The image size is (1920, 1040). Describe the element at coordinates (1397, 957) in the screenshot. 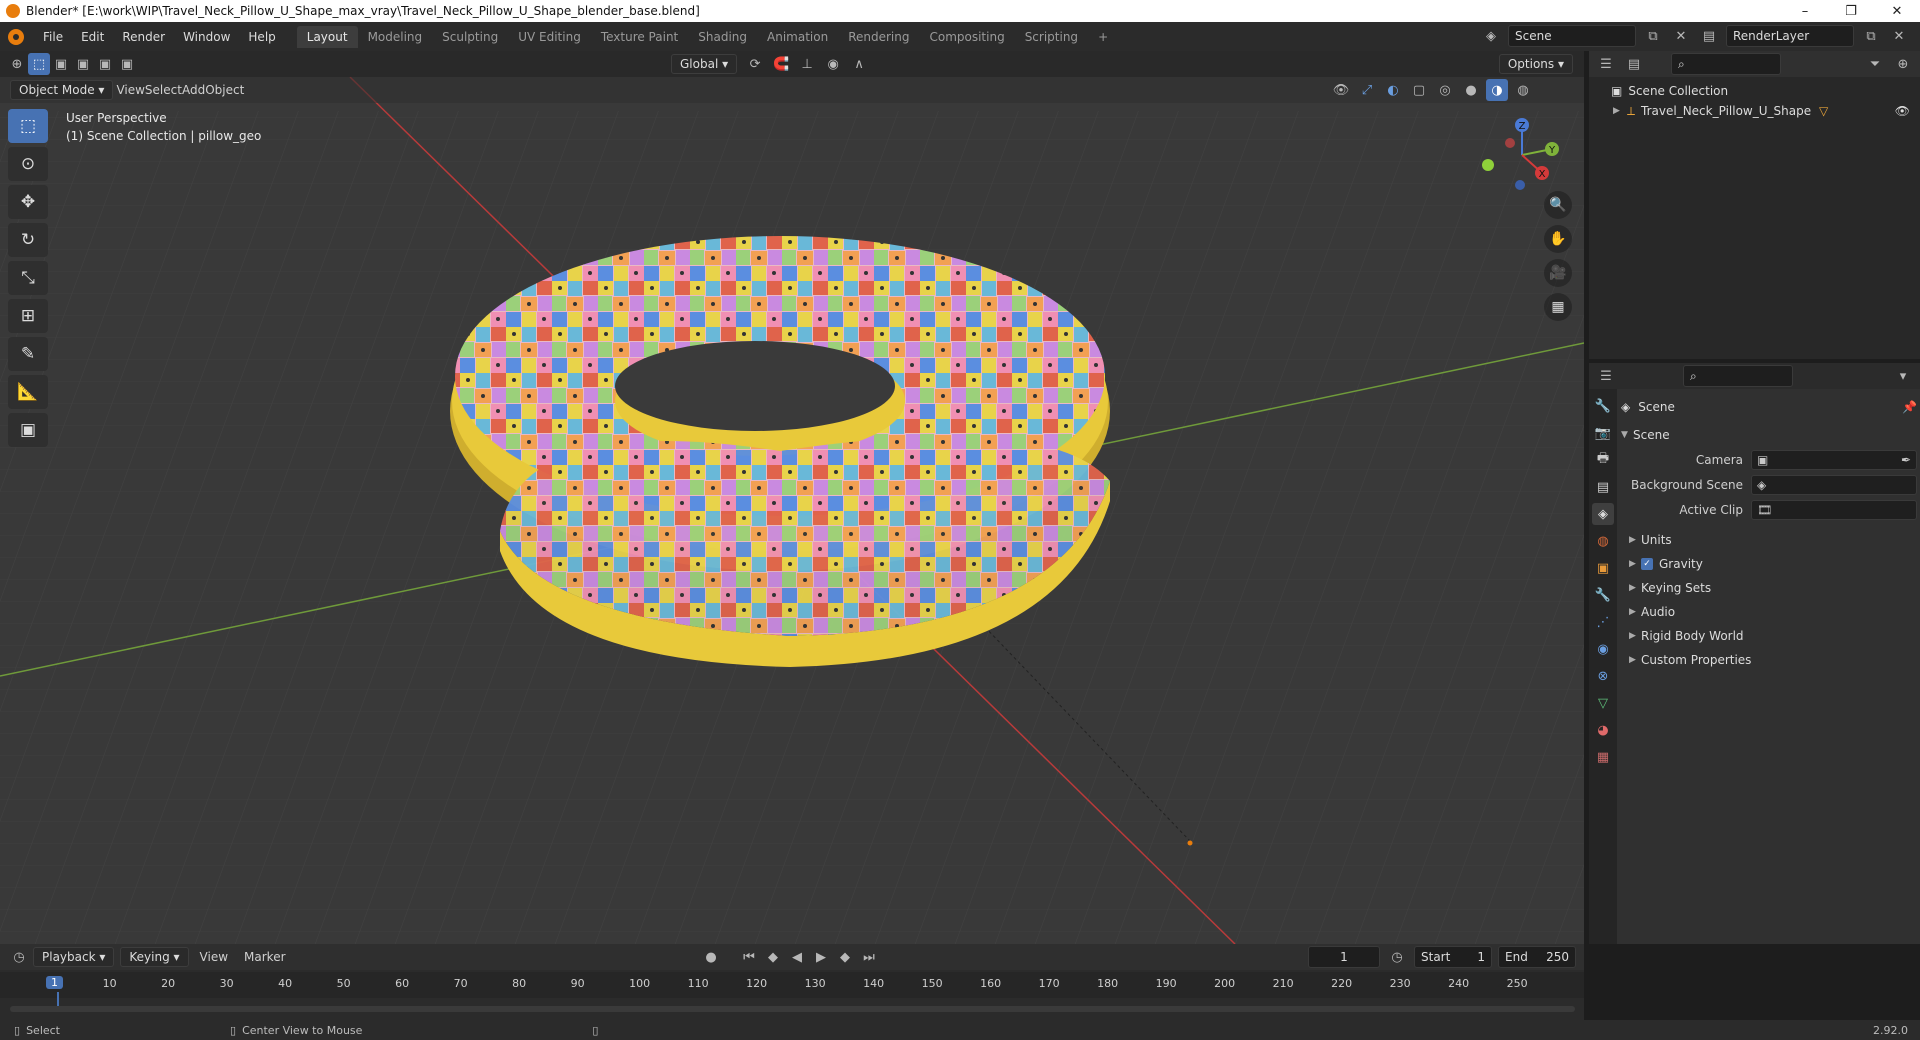

I see `preview-range-icon: ◷` at that location.